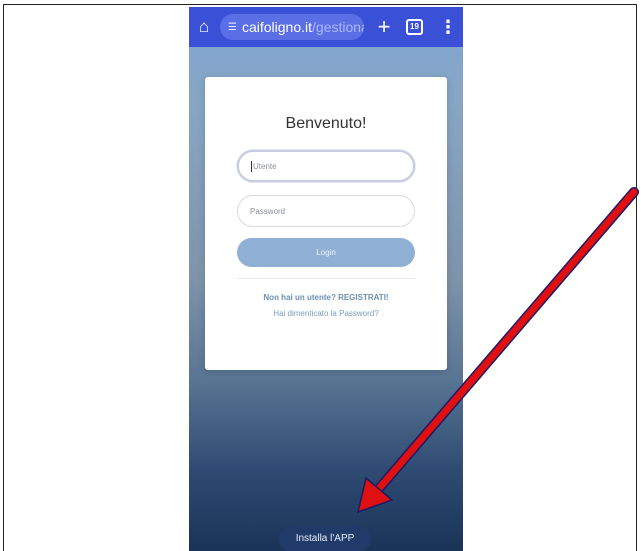 This screenshot has height=551, width=641. Describe the element at coordinates (265, 166) in the screenshot. I see `username-placeholder: Utente` at that location.